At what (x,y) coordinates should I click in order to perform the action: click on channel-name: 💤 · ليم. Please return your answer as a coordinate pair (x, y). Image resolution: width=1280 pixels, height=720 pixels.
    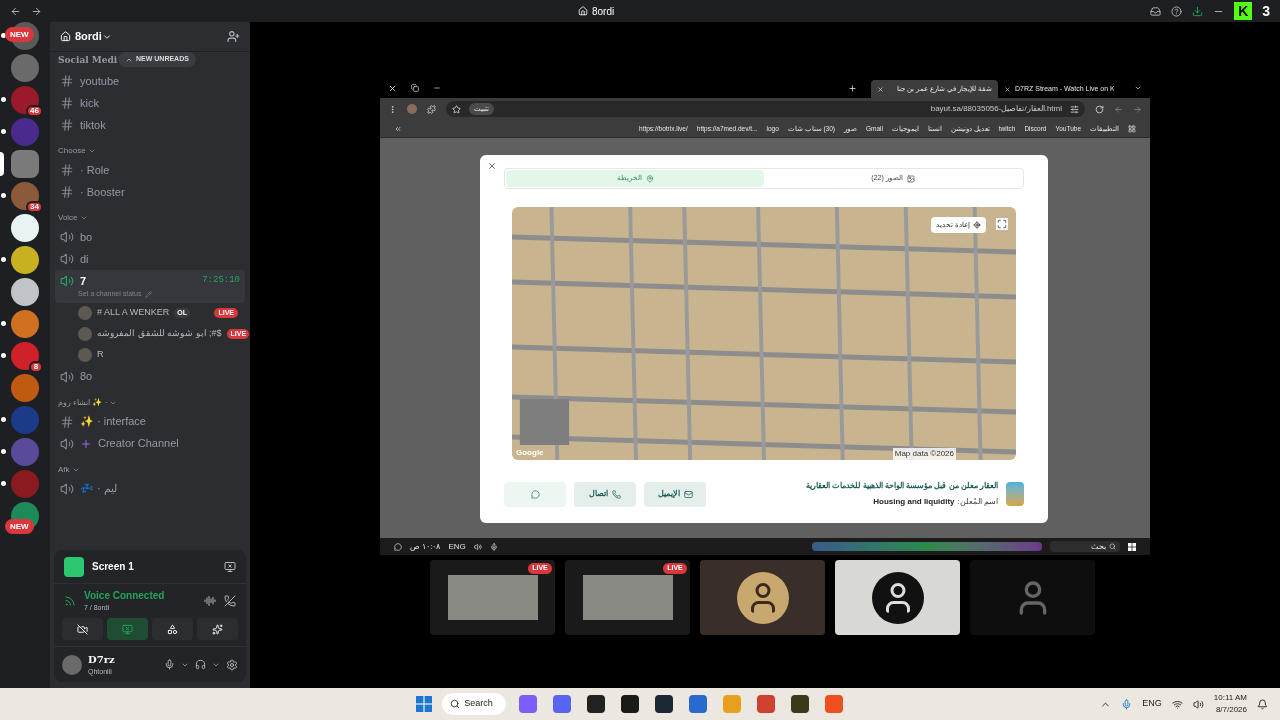
    Looking at the image, I should click on (98, 489).